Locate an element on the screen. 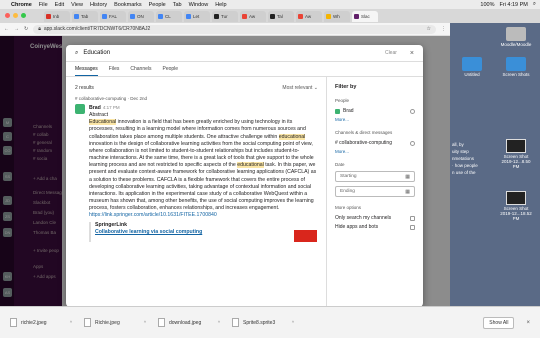 This screenshot has height=338, width=540. tab-label: Tab is located at coordinates (85, 16).